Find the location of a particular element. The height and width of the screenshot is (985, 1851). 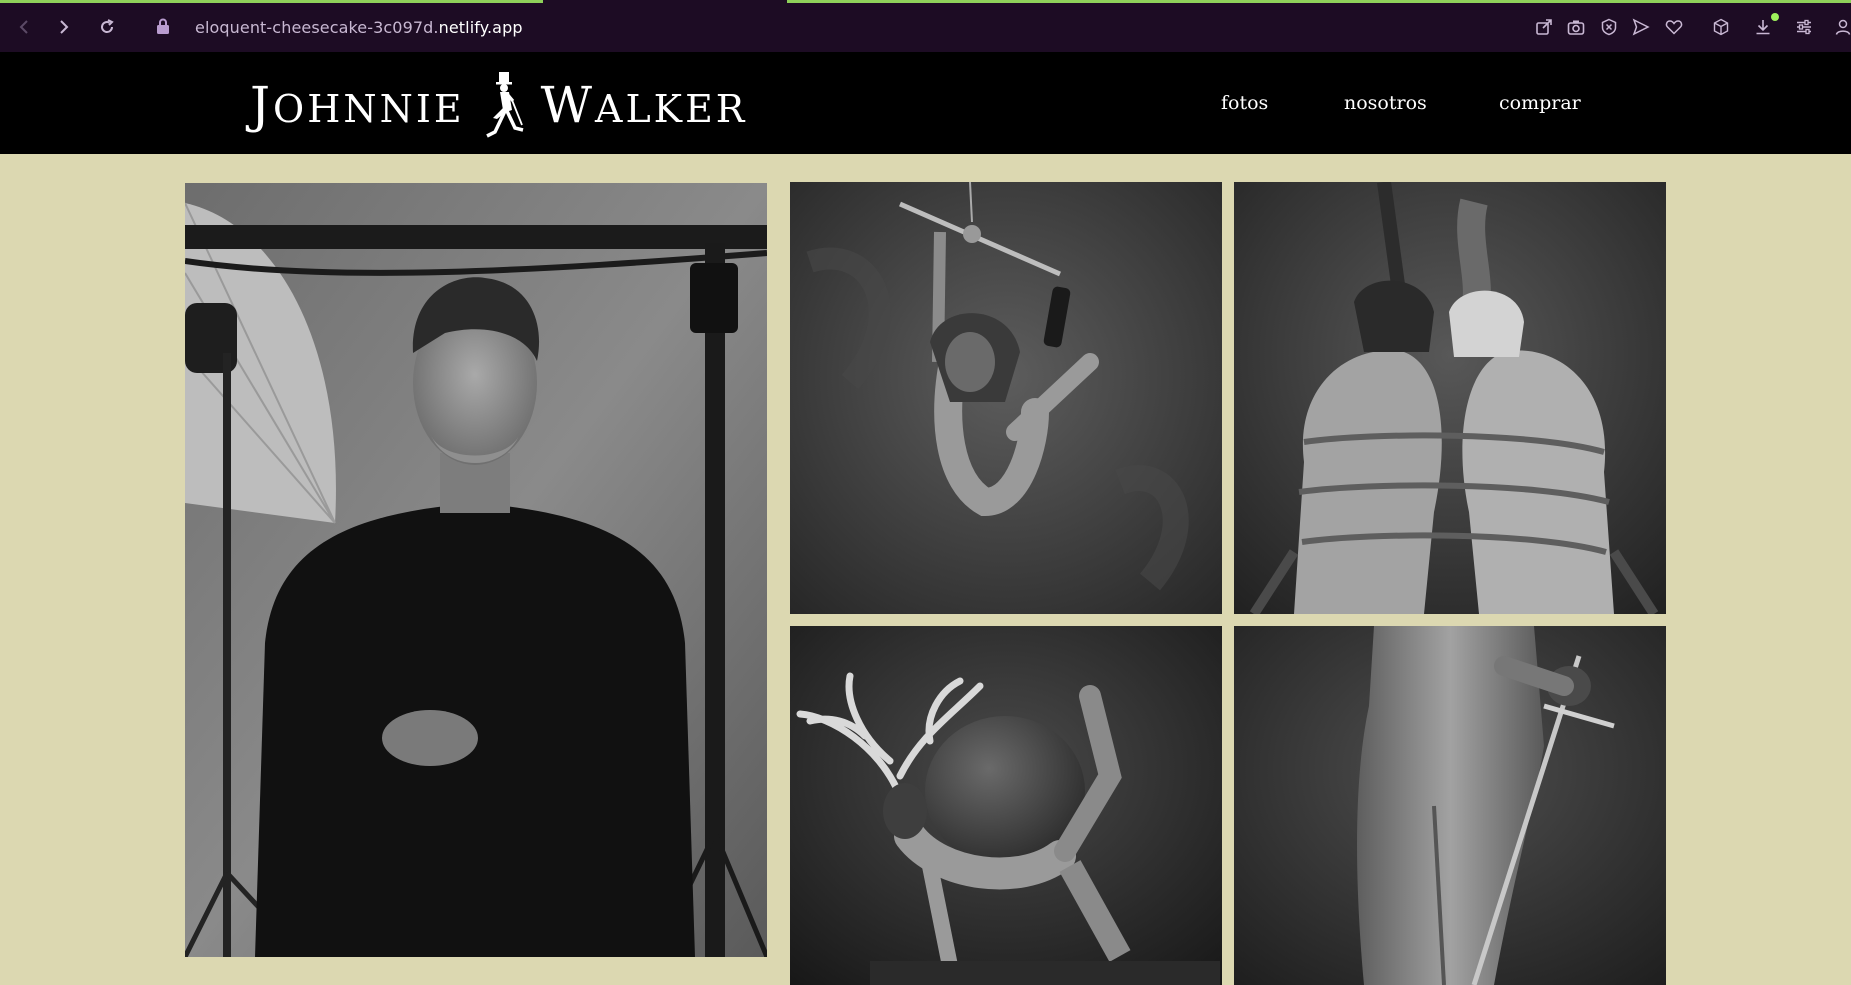

striding-man-icon is located at coordinates (504, 105).